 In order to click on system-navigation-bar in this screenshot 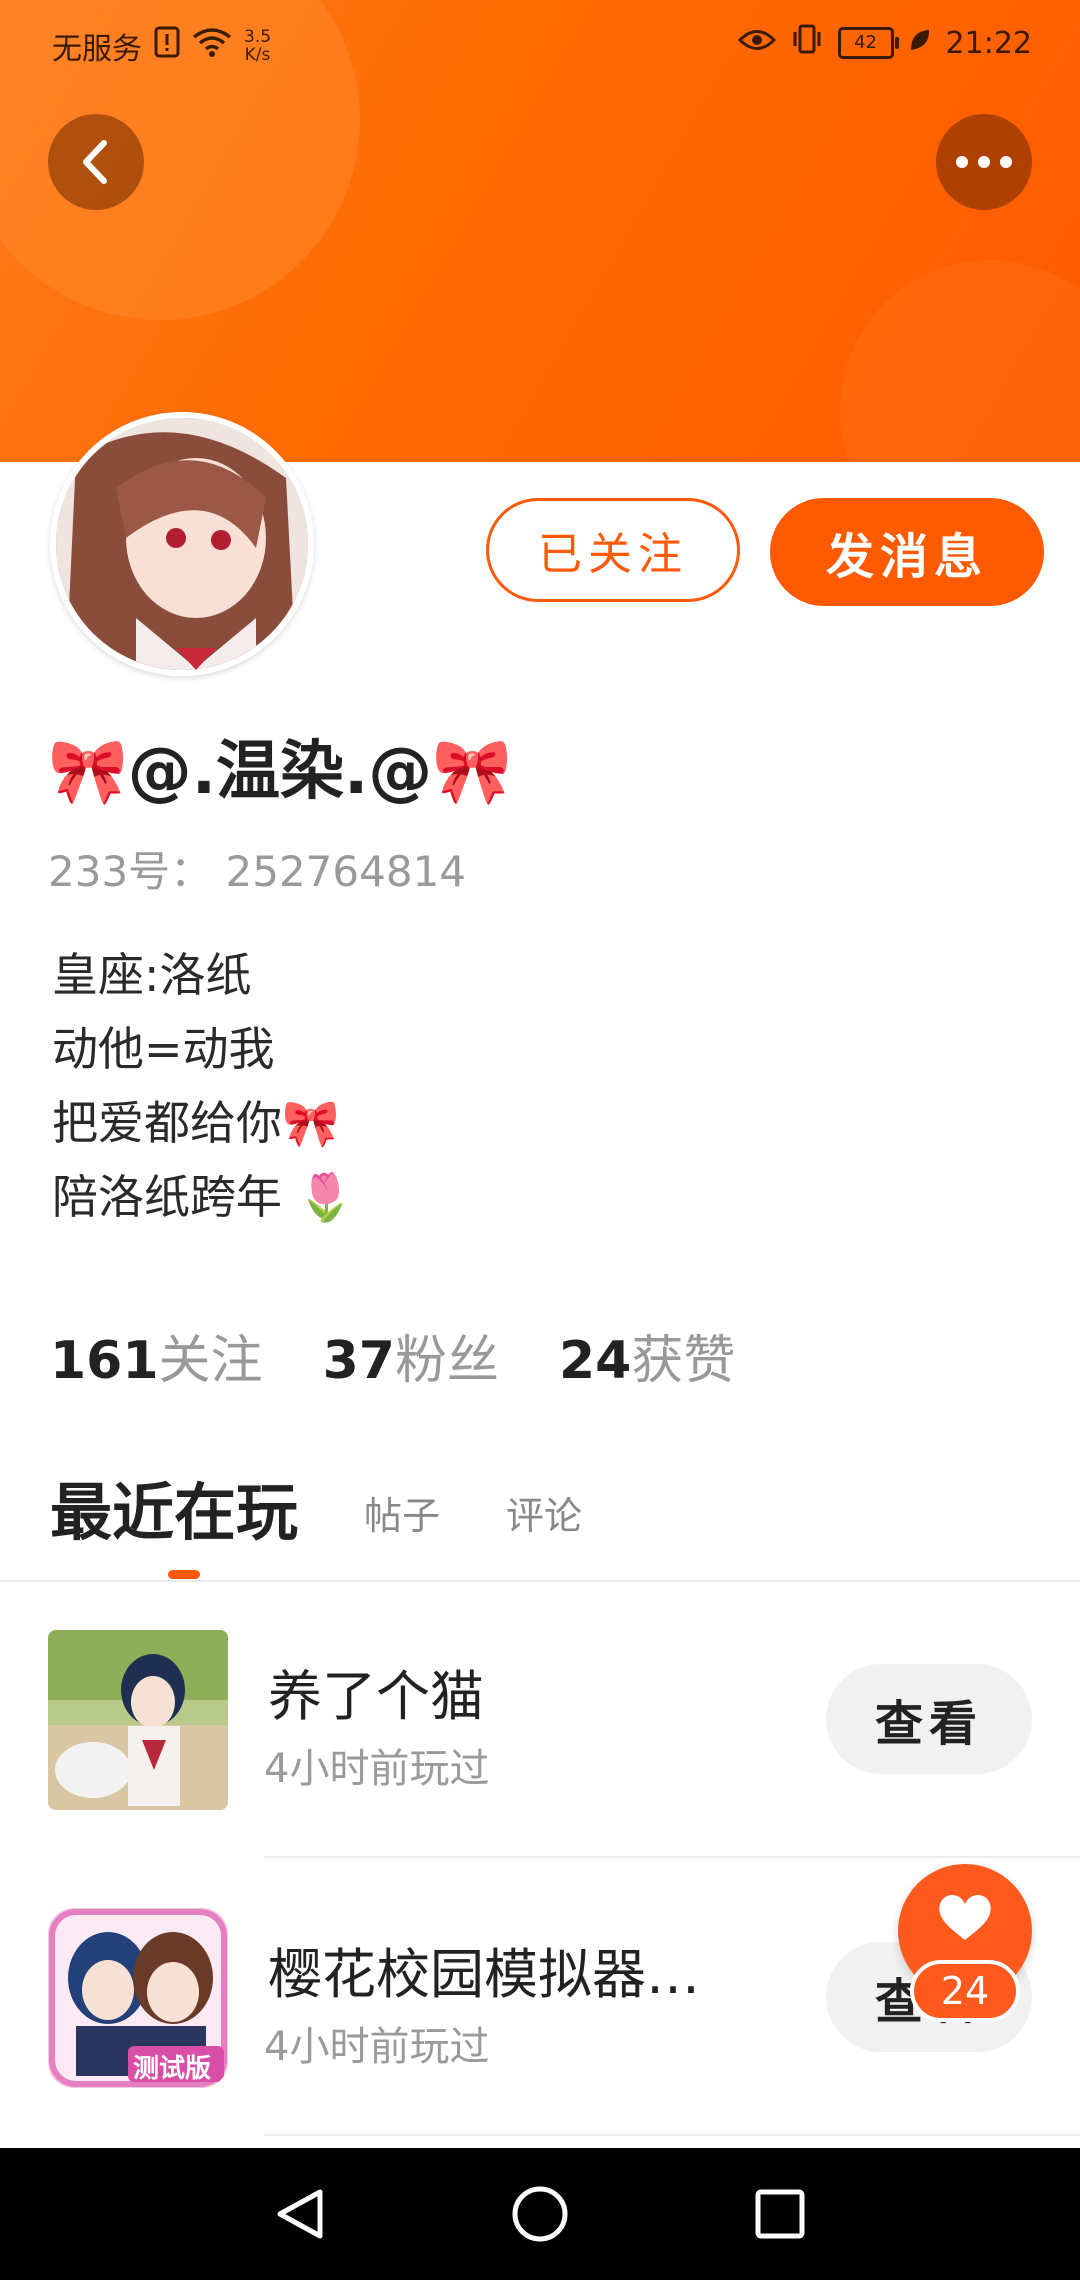, I will do `click(540, 2214)`.